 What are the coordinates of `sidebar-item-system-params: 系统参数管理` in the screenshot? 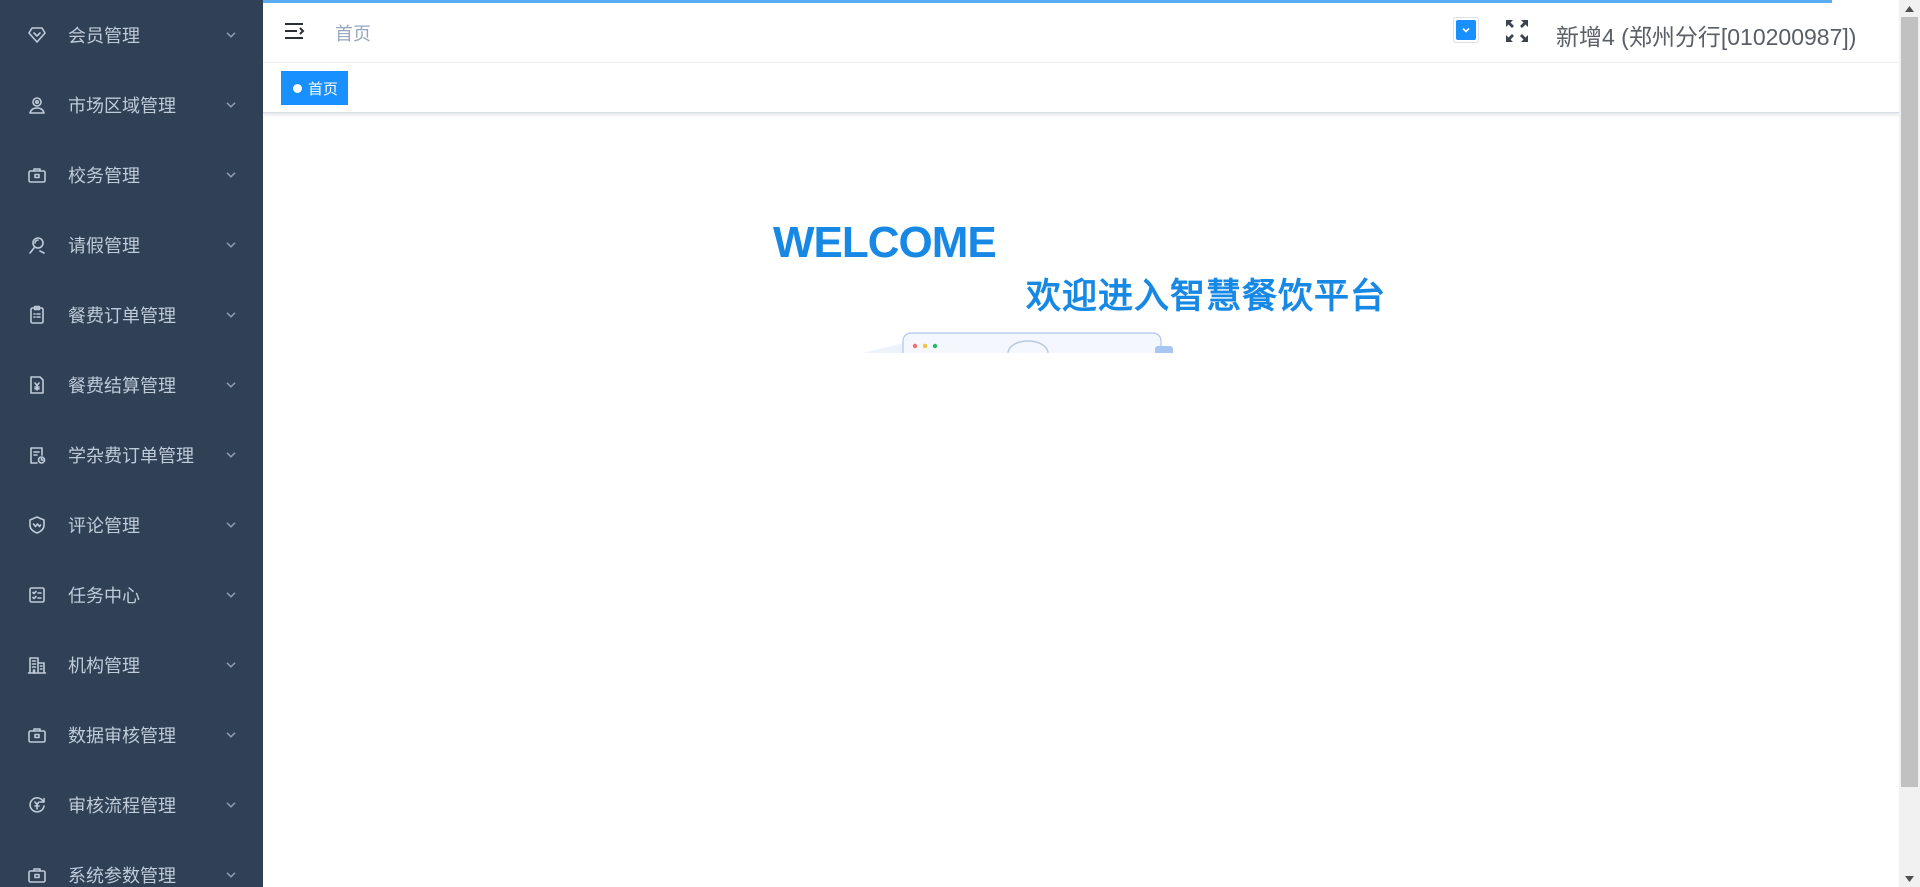 It's located at (131, 863).